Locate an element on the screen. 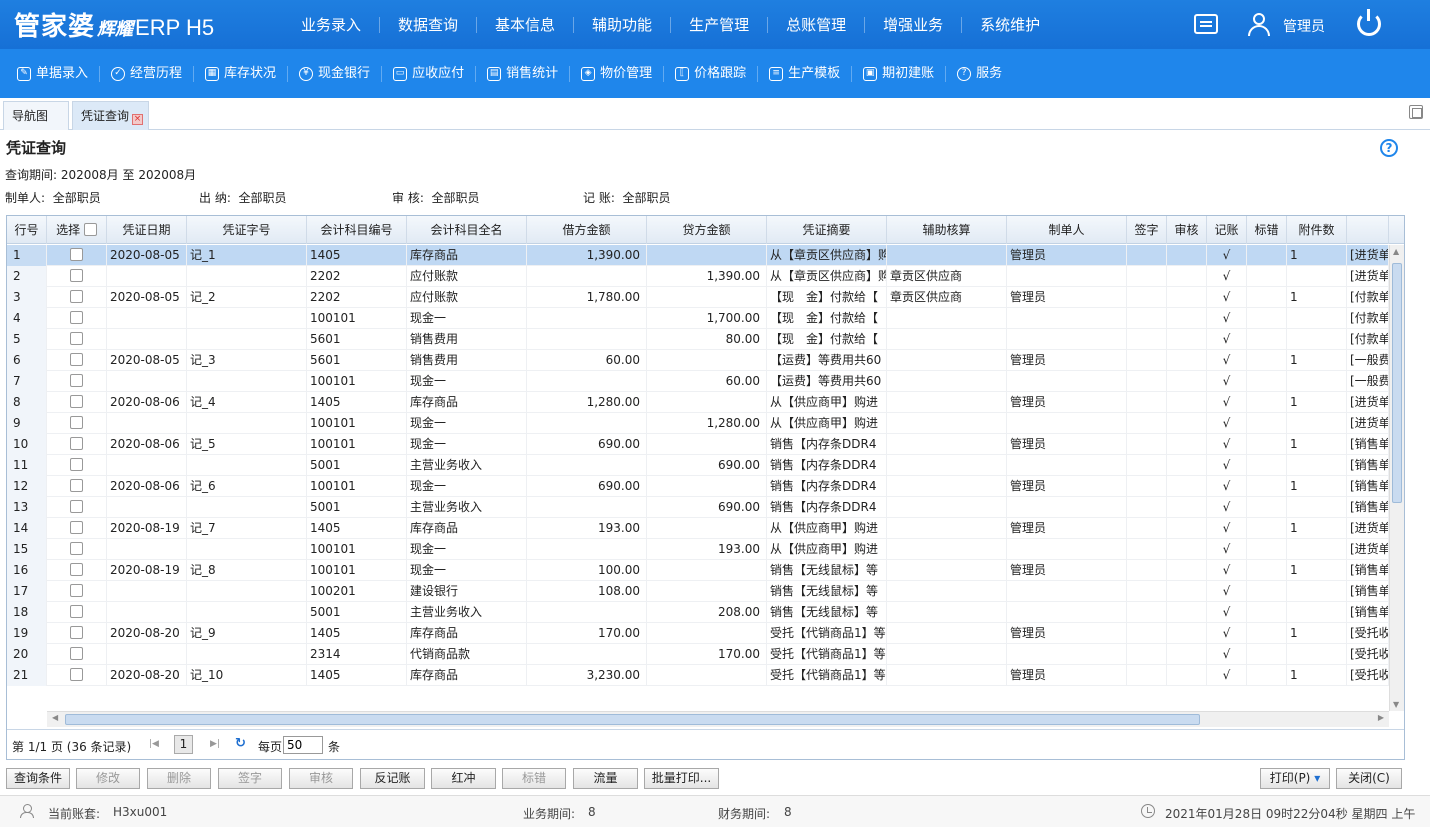 The image size is (1430, 827). button-7: 标错 is located at coordinates (534, 778).